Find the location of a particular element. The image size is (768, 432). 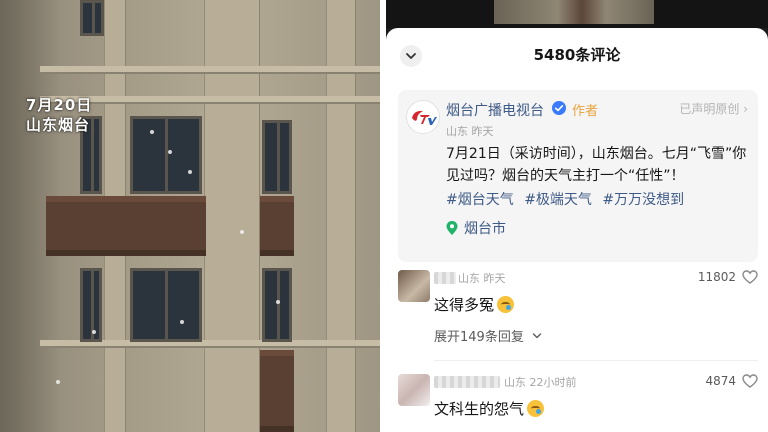

comment-text-row: 这得多冤 is located at coordinates (474, 304).